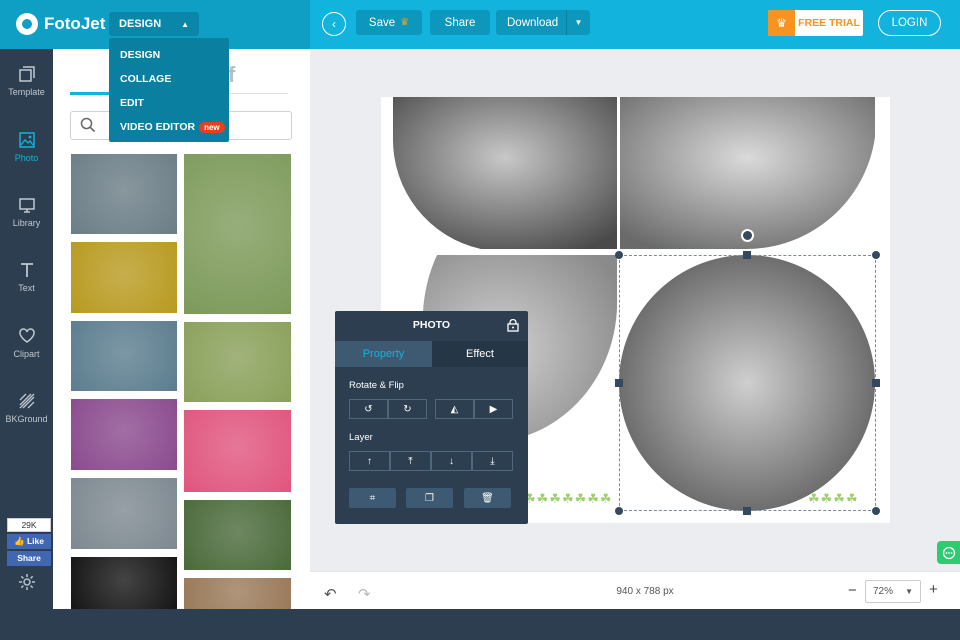  I want to click on free-trial-button: ♛ FREE TRIAL, so click(815, 23).